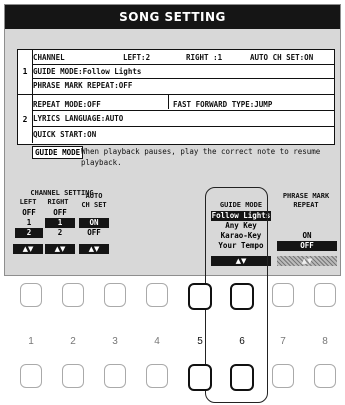 This screenshot has width=345, height=405. Describe the element at coordinates (29, 233) in the screenshot. I see `left-option-2: 2` at that location.